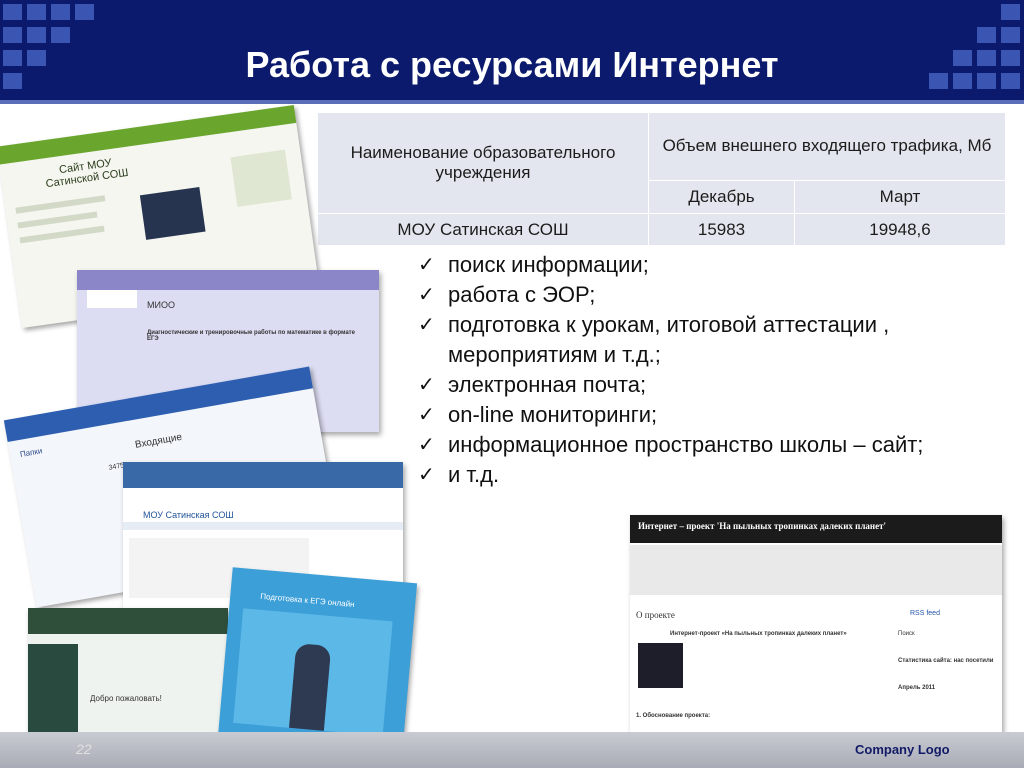  What do you see at coordinates (161, 305) in the screenshot?
I see `statgrad-mioo: МИОО` at bounding box center [161, 305].